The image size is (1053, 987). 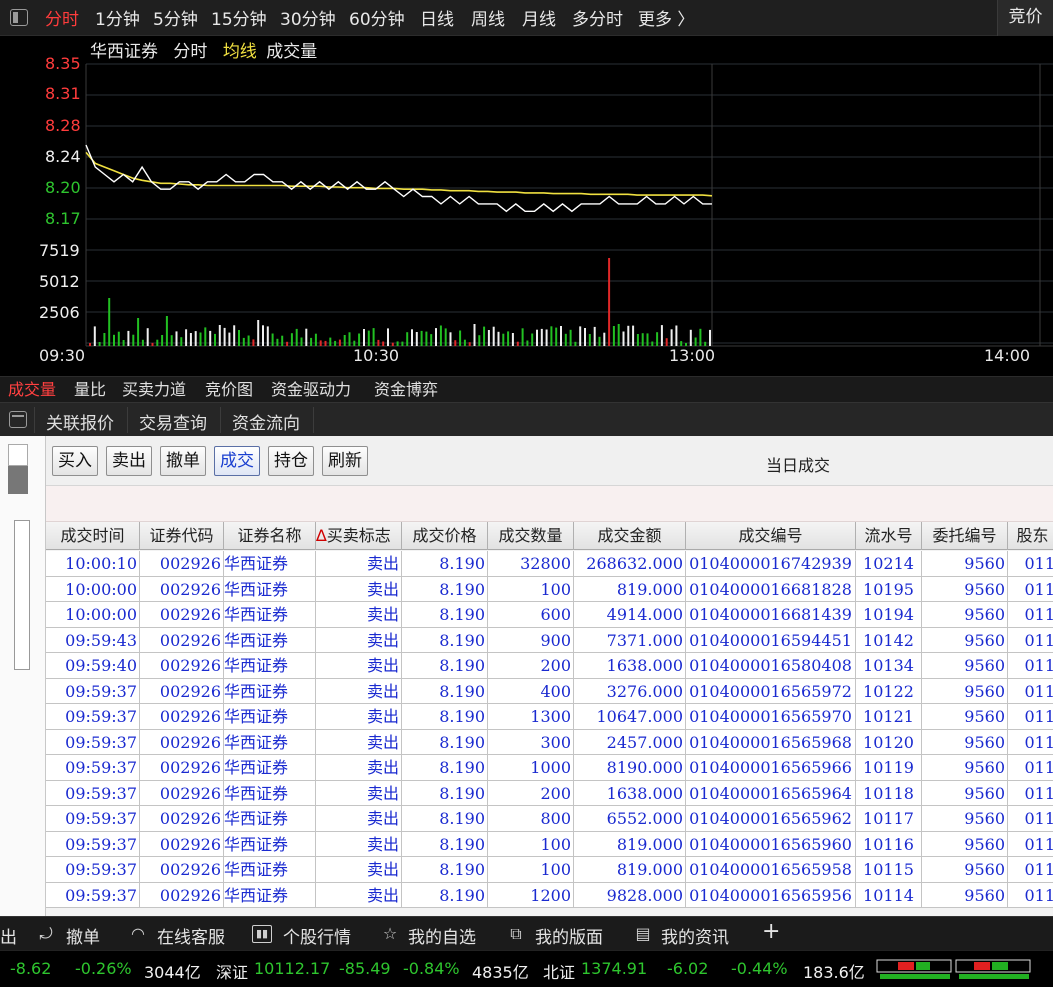 What do you see at coordinates (695, 935) in the screenshot?
I see `bottom-item-news: 我的资讯` at bounding box center [695, 935].